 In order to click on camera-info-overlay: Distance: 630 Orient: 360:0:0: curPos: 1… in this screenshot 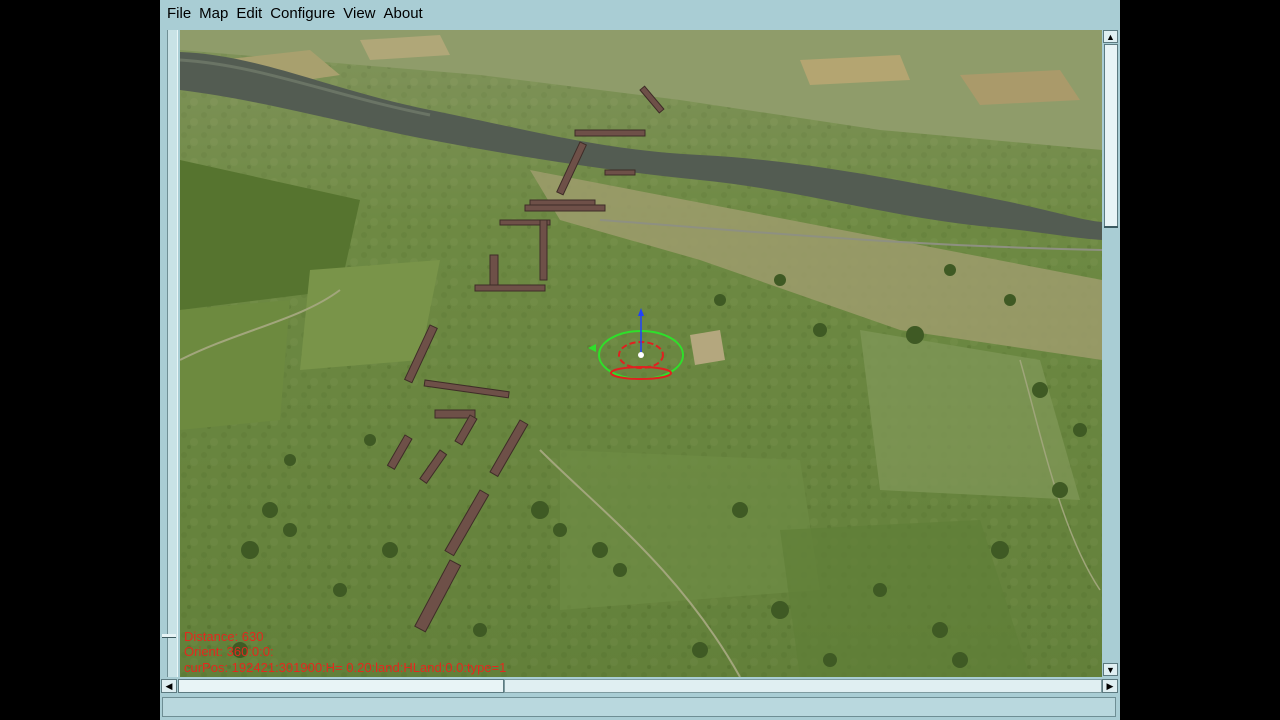, I will do `click(345, 652)`.